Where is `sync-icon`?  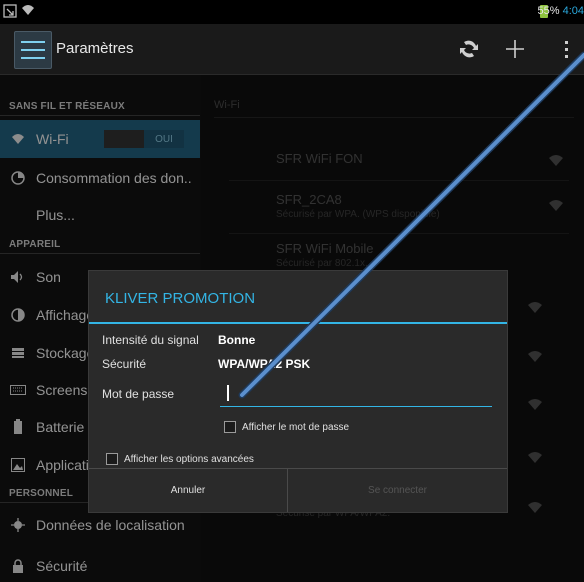 sync-icon is located at coordinates (469, 49).